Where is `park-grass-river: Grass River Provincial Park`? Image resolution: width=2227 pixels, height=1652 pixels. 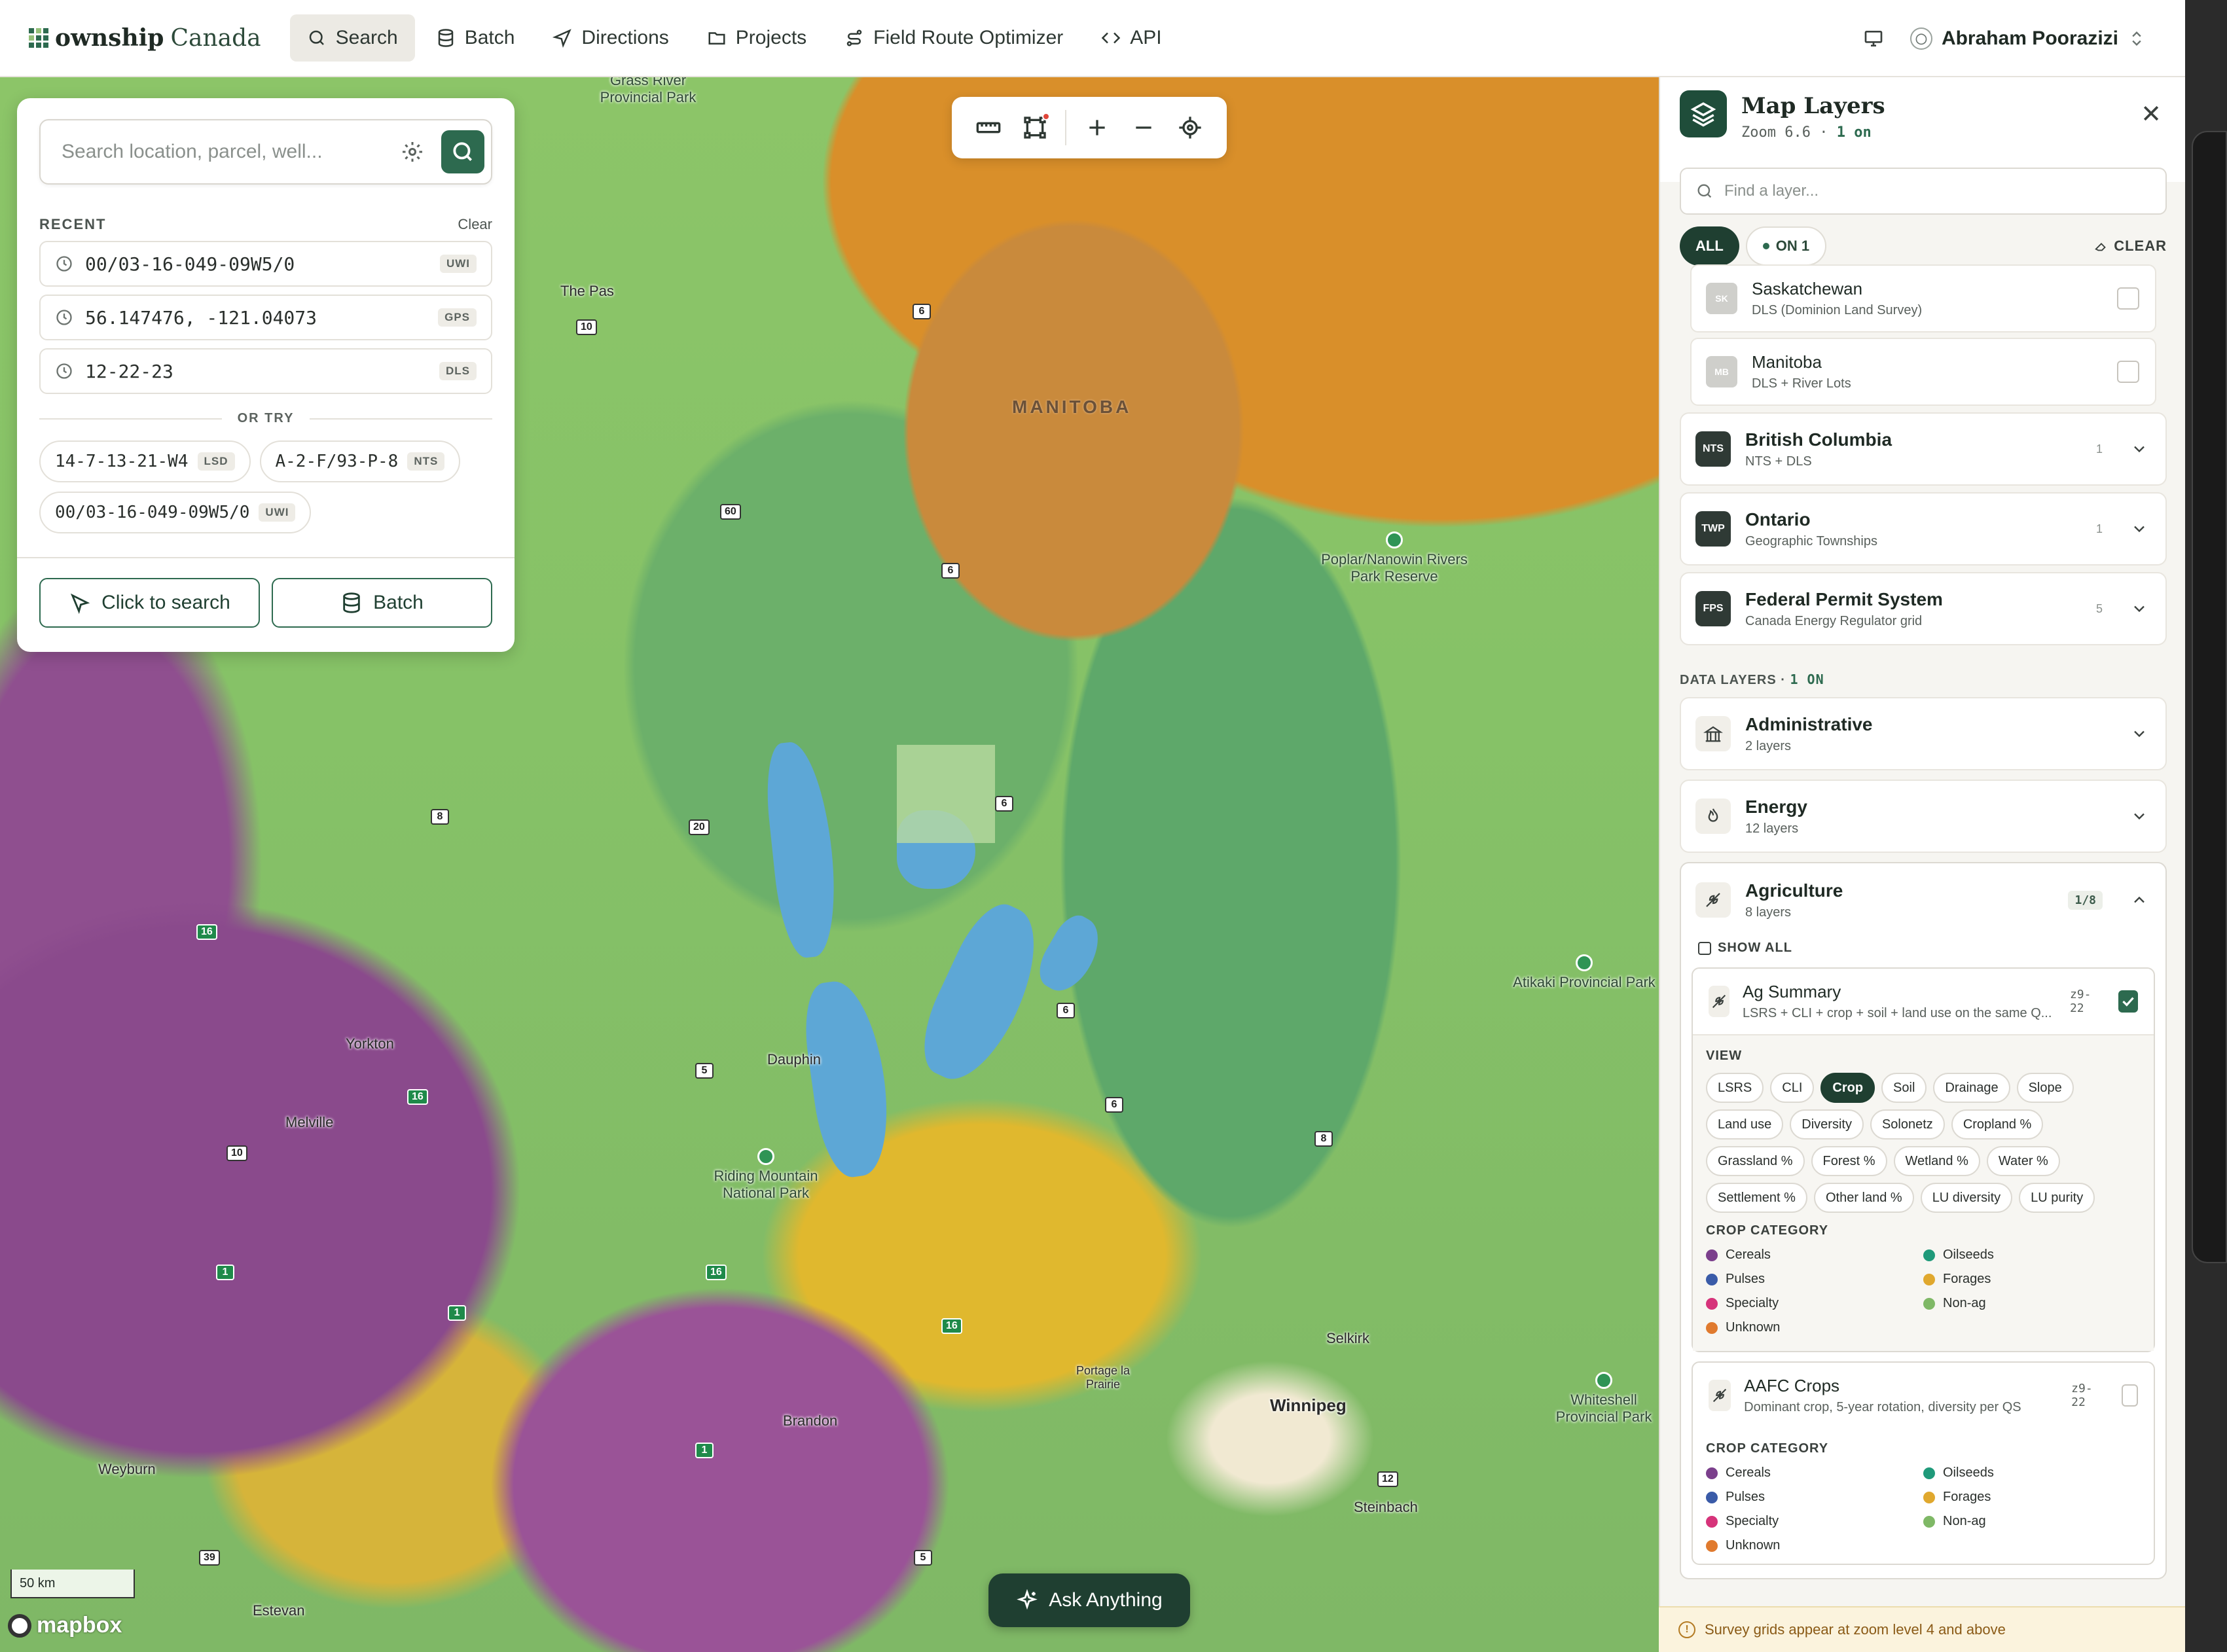
park-grass-river: Grass River Provincial Park is located at coordinates (648, 92).